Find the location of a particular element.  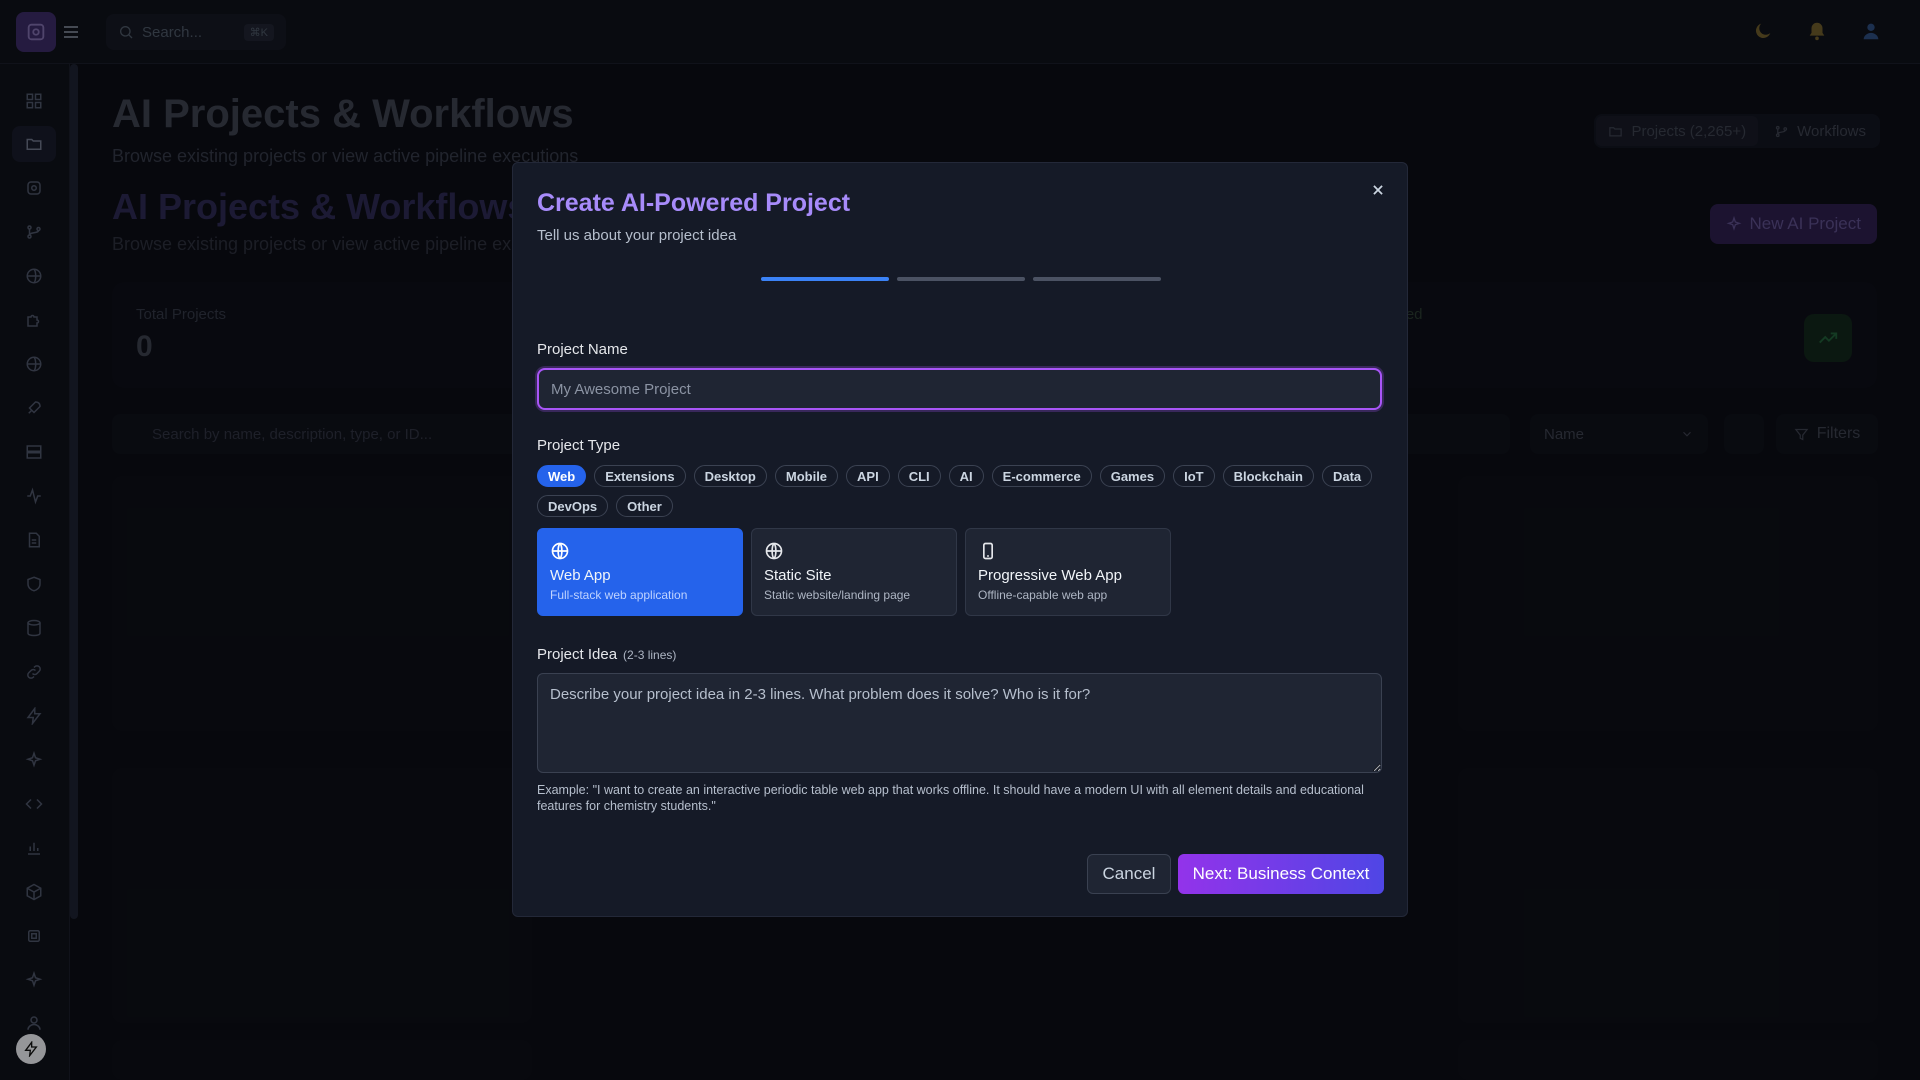

type-chip-devops: DevOps is located at coordinates (573, 506).